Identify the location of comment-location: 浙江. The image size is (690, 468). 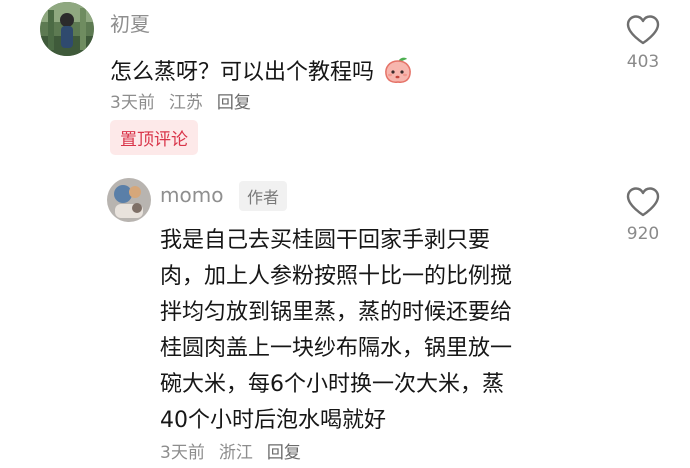
(235, 453).